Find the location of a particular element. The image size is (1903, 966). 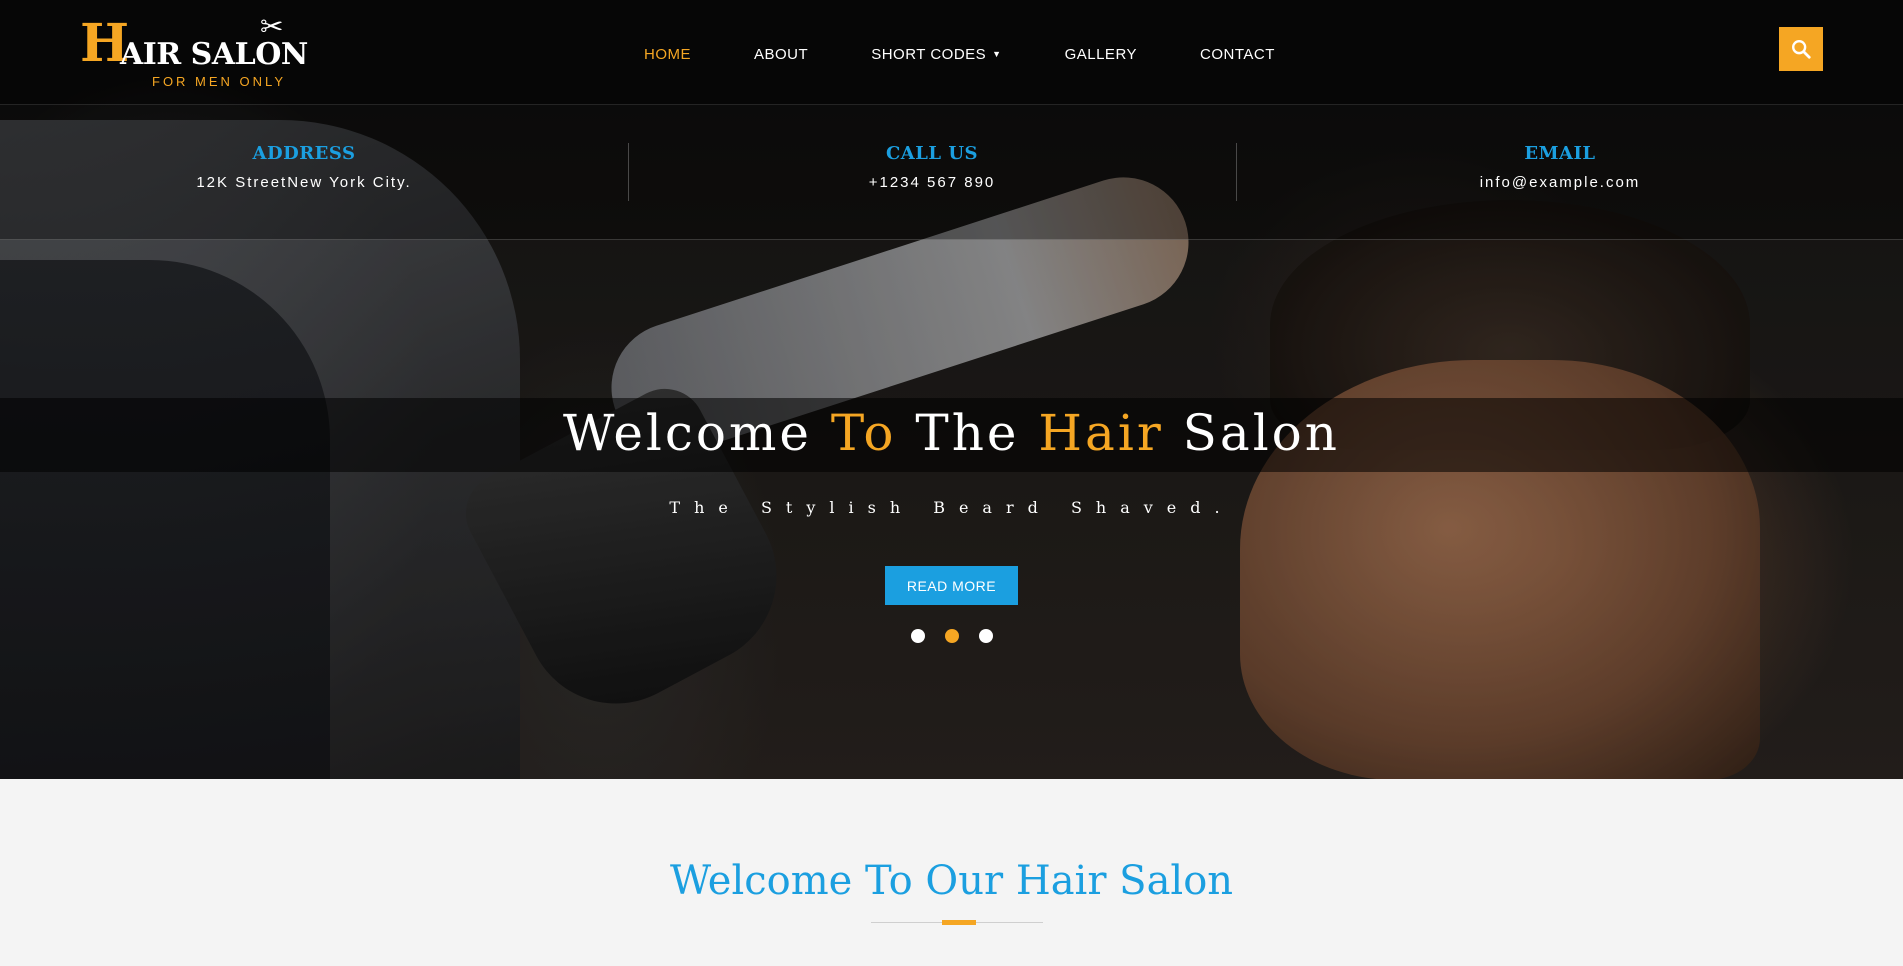

address-block: ADDRESS 12K StreetNew York City. is located at coordinates (304, 167).